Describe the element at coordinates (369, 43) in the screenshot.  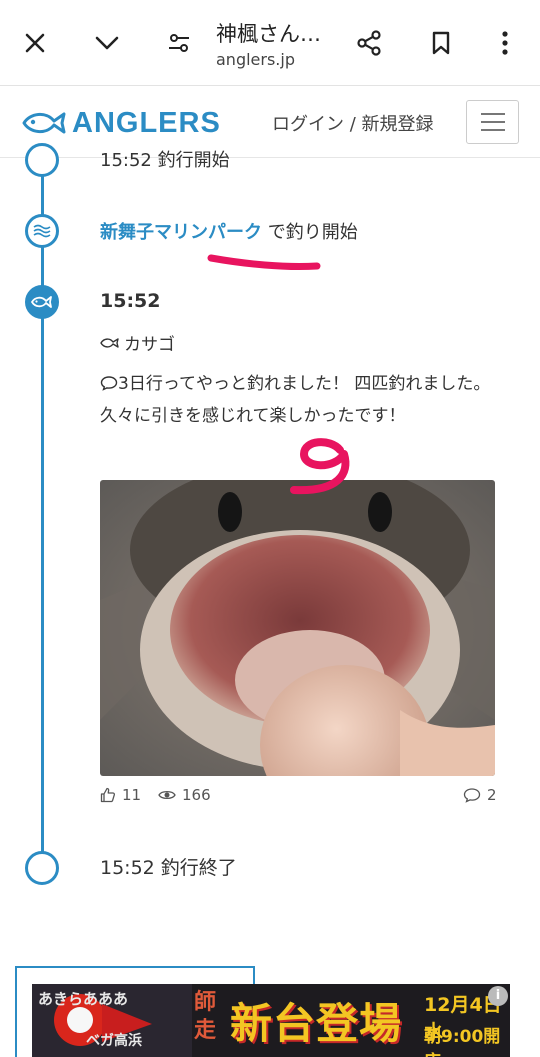
I see `share-icon` at that location.